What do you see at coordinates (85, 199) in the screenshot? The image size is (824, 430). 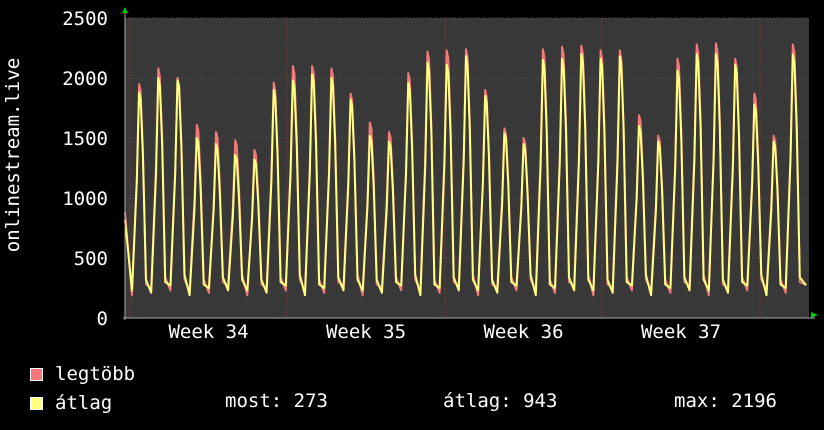 I see `y-tick-label: 1000` at bounding box center [85, 199].